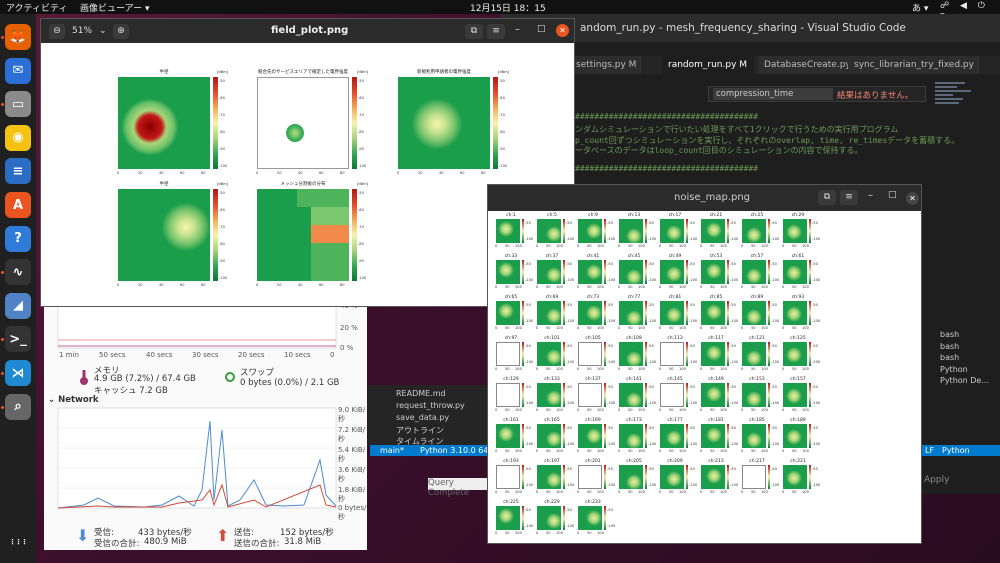  Describe the element at coordinates (18, 70) in the screenshot. I see `thunderbird-icon: ✉` at that location.